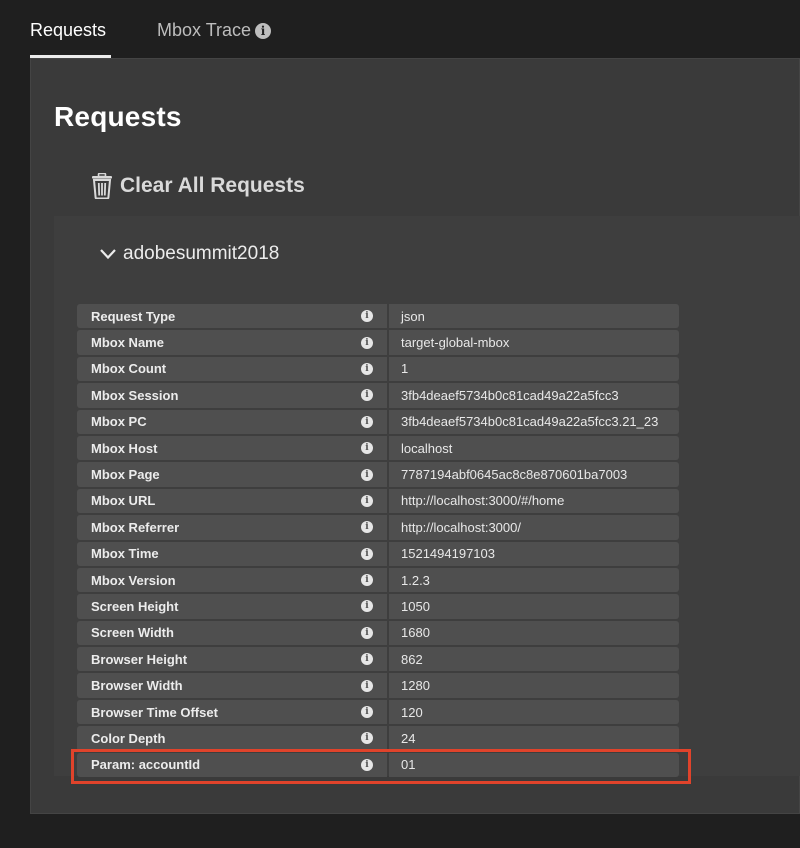 This screenshot has height=848, width=800. Describe the element at coordinates (232, 527) in the screenshot. I see `row-key: Mbox Referrer i` at that location.